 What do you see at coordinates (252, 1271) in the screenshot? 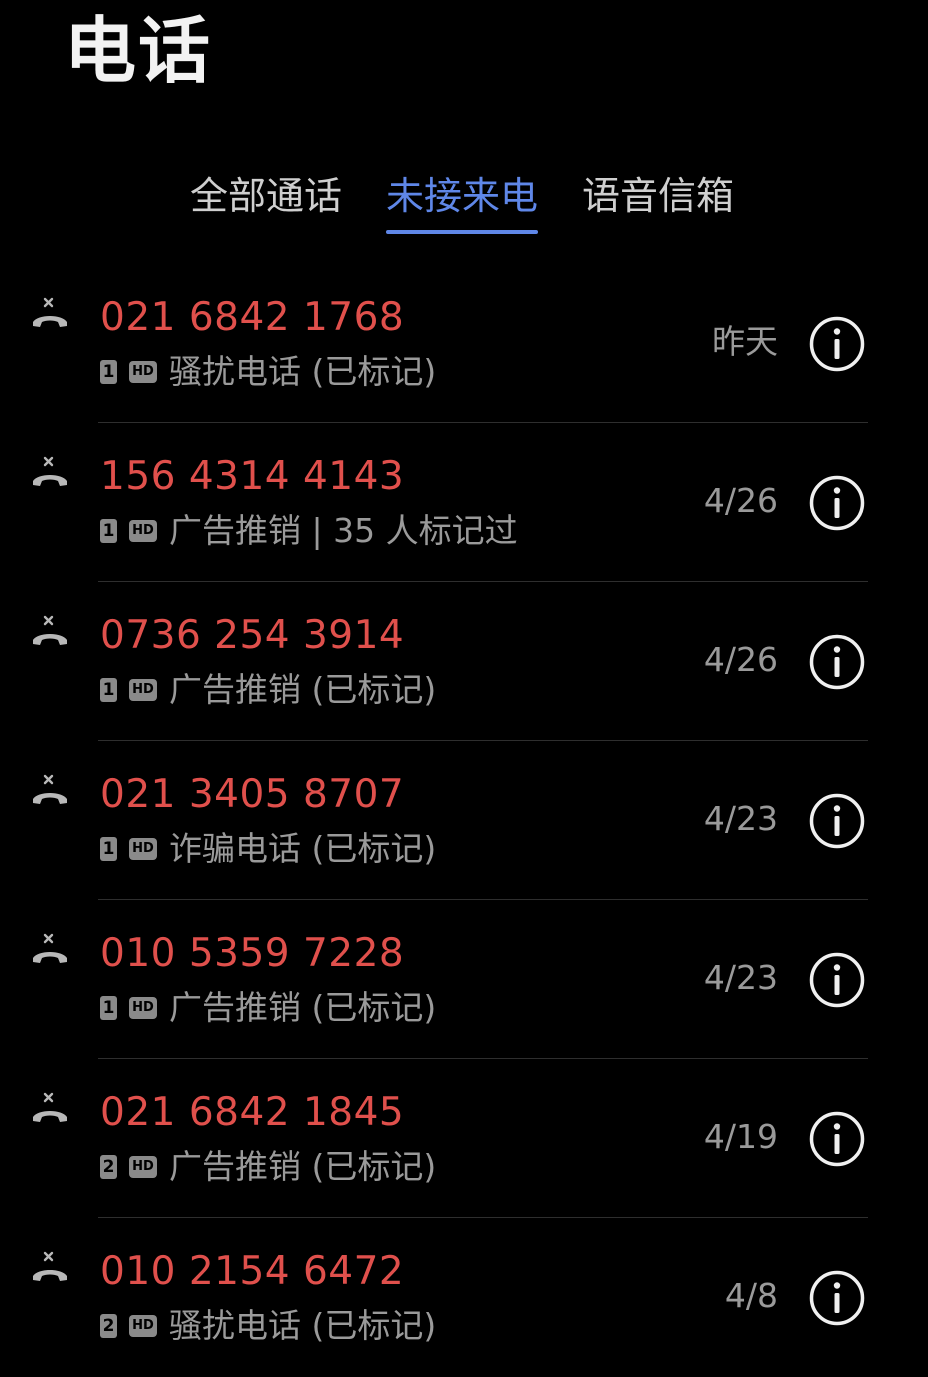
I see `caller-number: 010 2154 6472` at bounding box center [252, 1271].